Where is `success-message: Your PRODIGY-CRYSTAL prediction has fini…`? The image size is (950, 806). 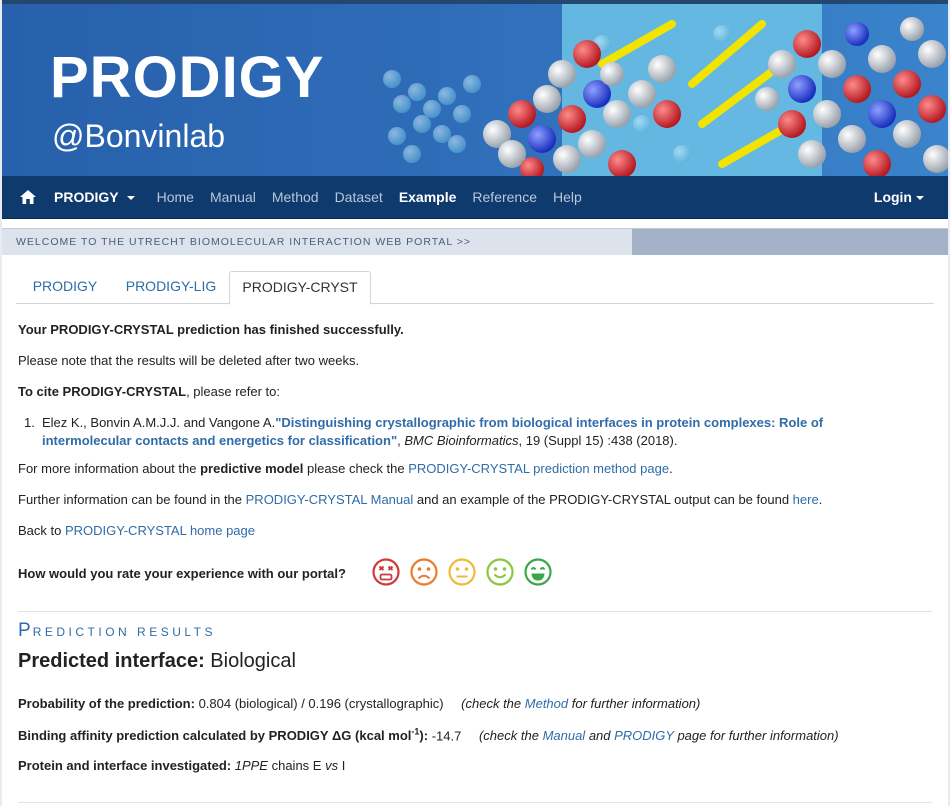
success-message: Your PRODIGY-CRYSTAL prediction has fini… is located at coordinates (211, 329).